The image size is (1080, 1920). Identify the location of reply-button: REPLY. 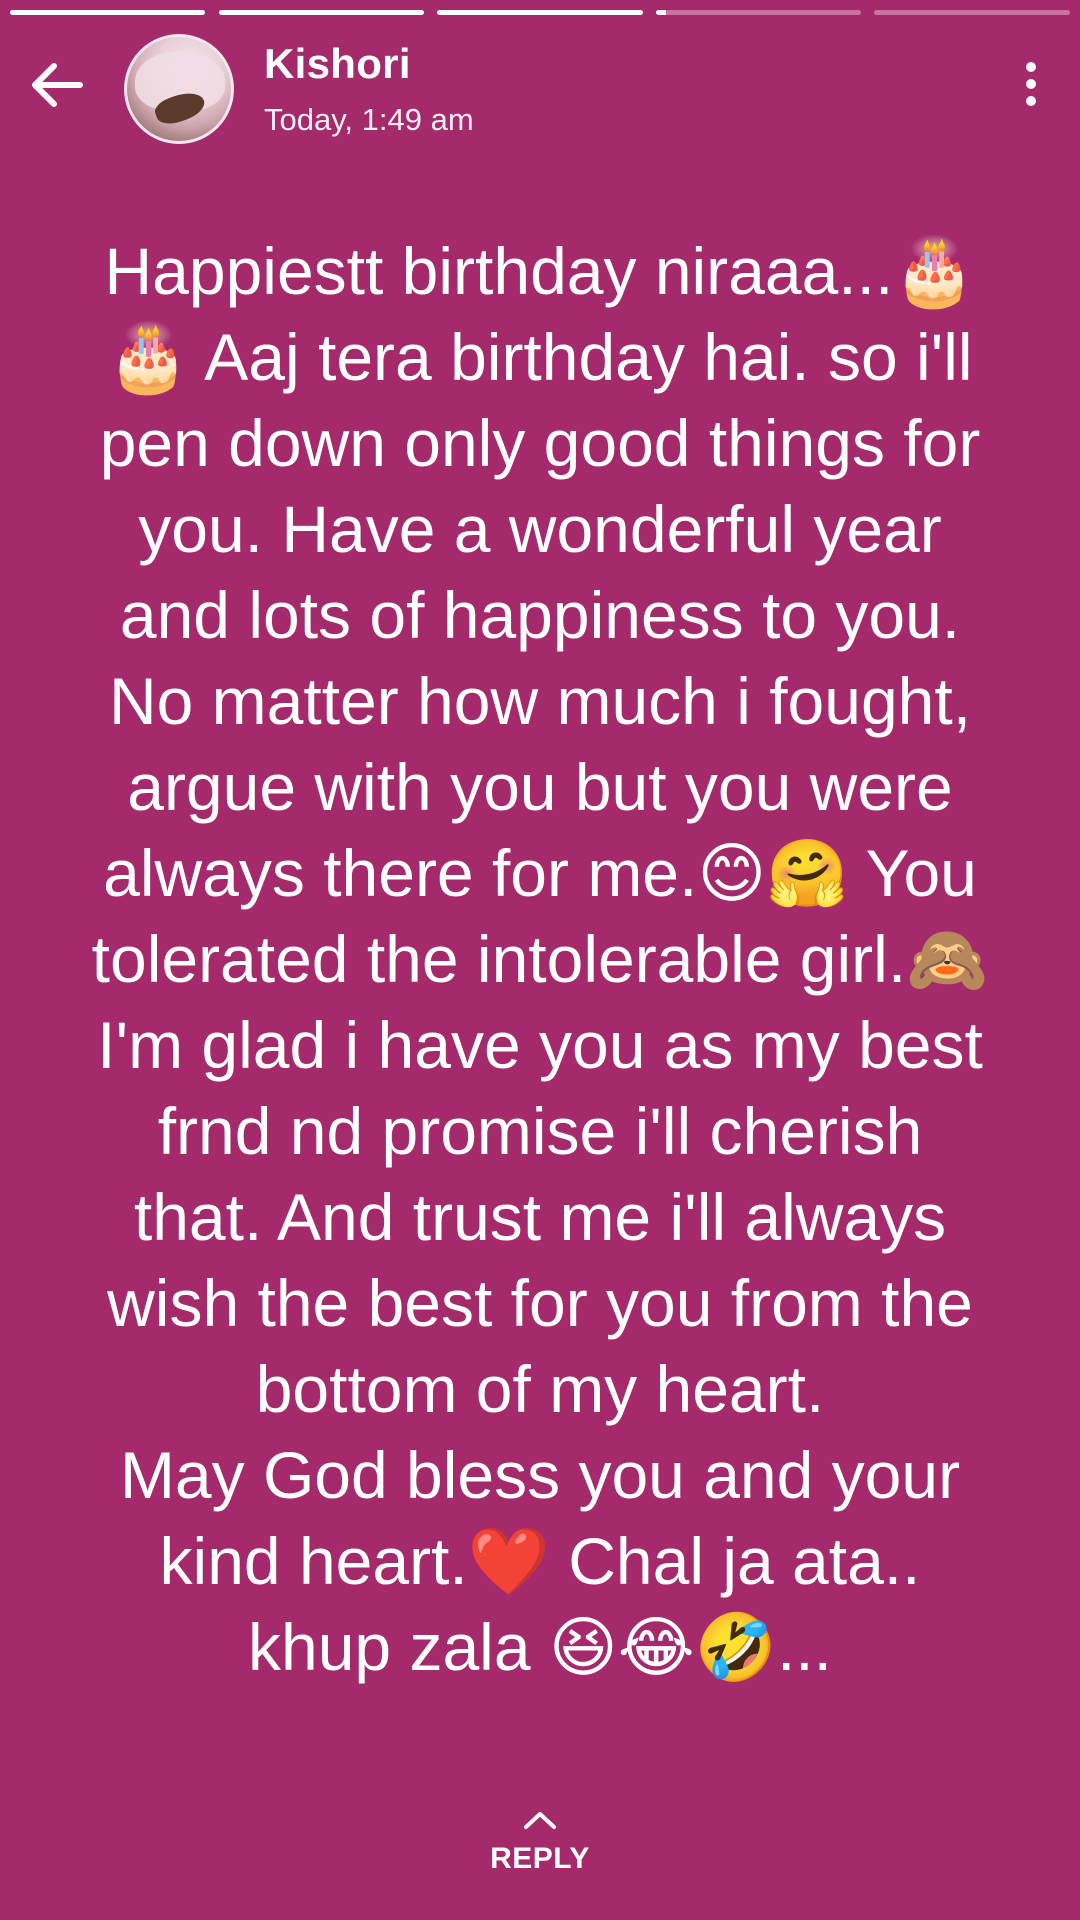
(540, 1842).